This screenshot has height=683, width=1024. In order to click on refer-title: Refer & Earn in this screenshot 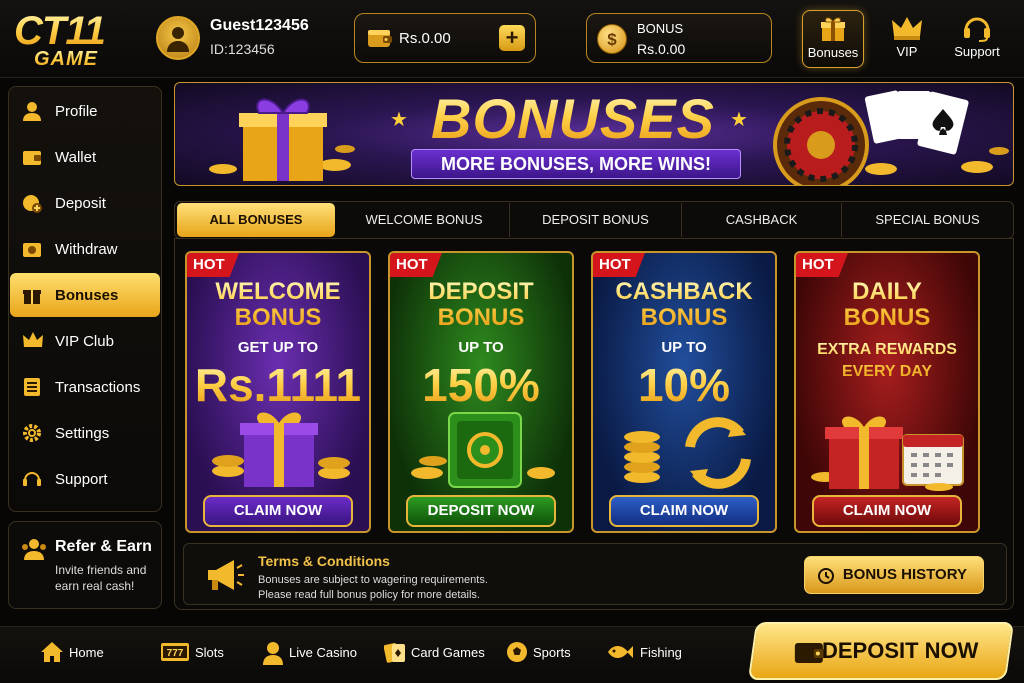, I will do `click(103, 546)`.